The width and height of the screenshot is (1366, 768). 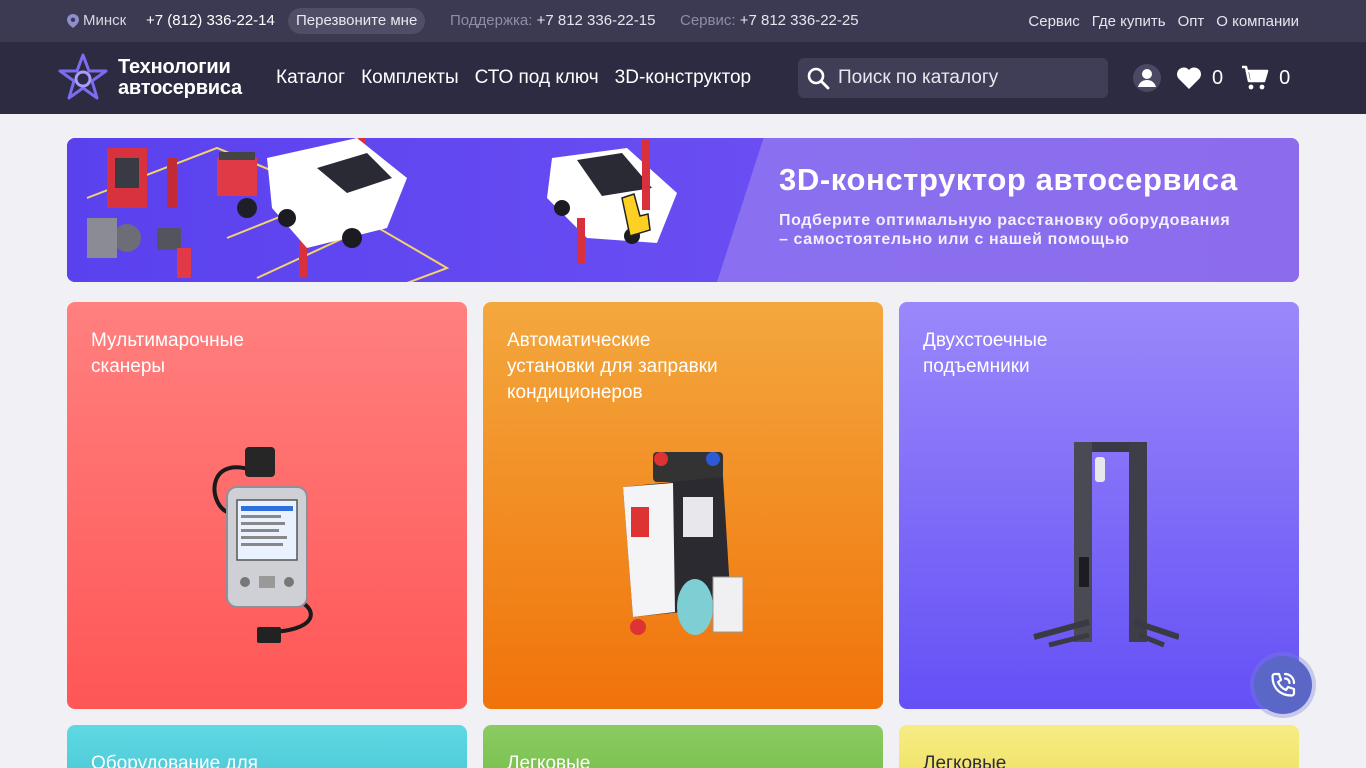 I want to click on user-account-icon, so click(x=1147, y=78).